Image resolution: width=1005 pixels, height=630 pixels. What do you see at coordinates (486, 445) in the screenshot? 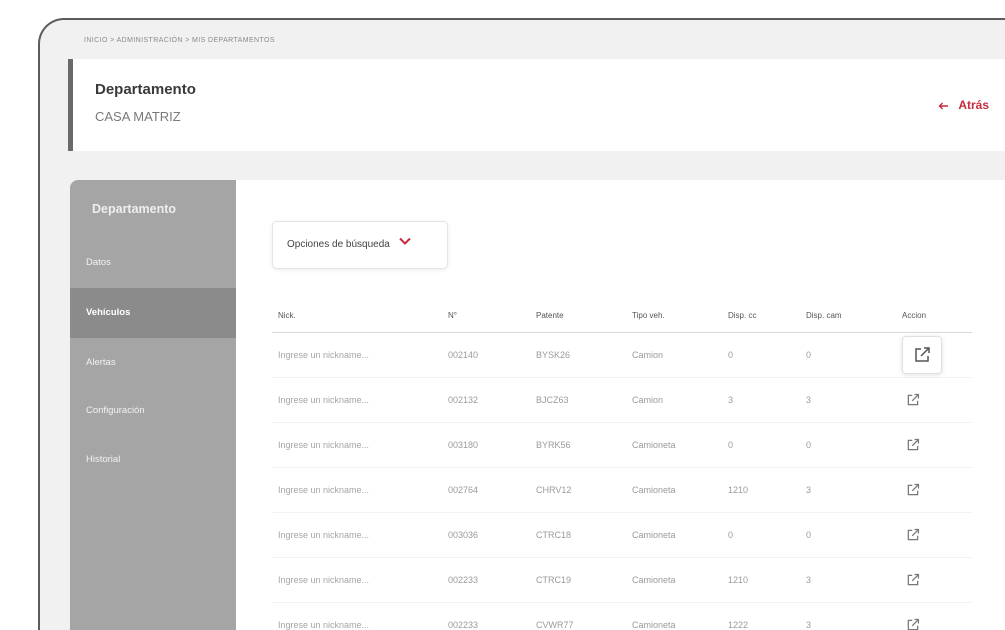
I see `cell-number: 003180` at bounding box center [486, 445].